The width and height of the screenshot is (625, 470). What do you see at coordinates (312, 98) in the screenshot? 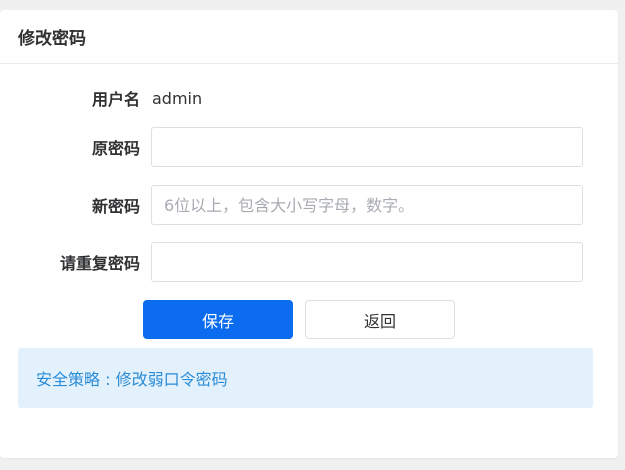
I see `username-row: 用户名 admin` at bounding box center [312, 98].